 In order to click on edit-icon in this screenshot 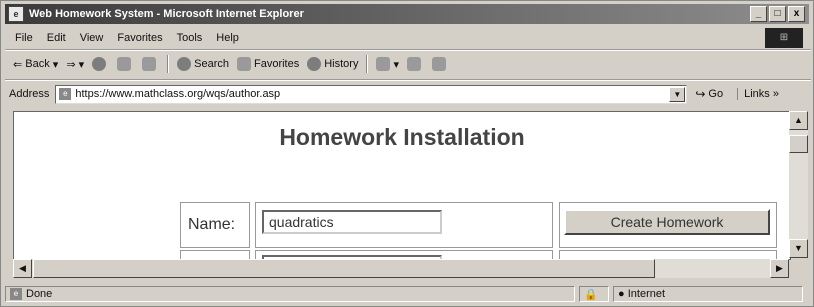, I will do `click(439, 64)`.